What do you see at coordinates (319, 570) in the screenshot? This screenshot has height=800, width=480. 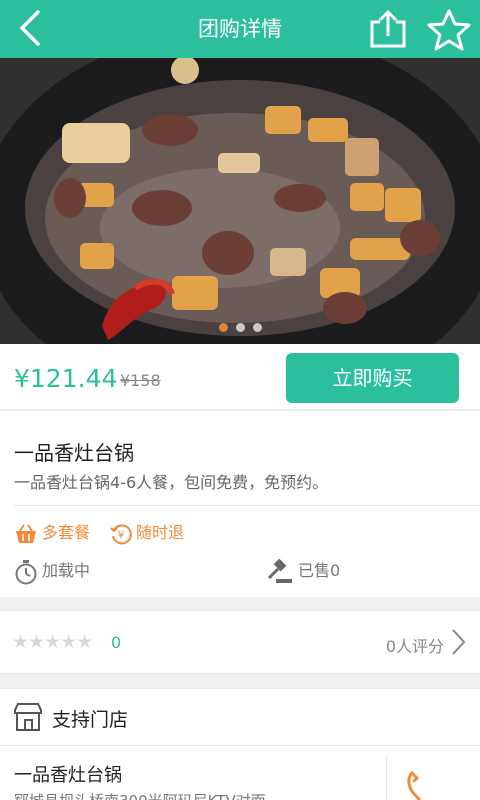 I see `sold-label: 已售0` at bounding box center [319, 570].